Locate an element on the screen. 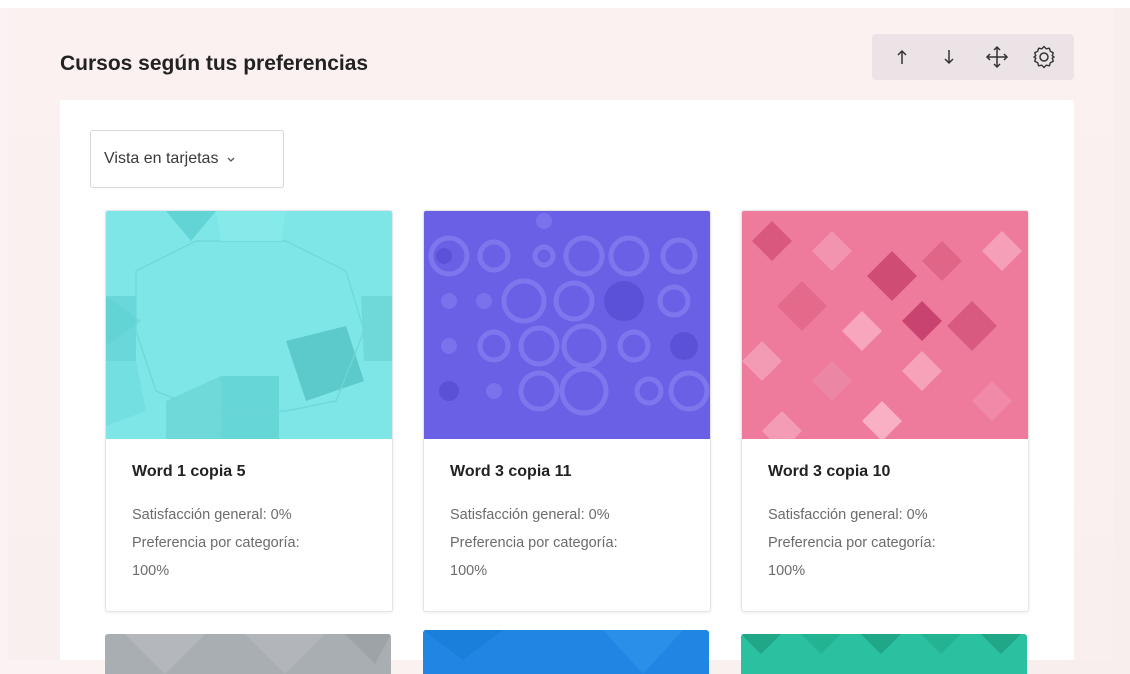  course-image-green is located at coordinates (884, 654).